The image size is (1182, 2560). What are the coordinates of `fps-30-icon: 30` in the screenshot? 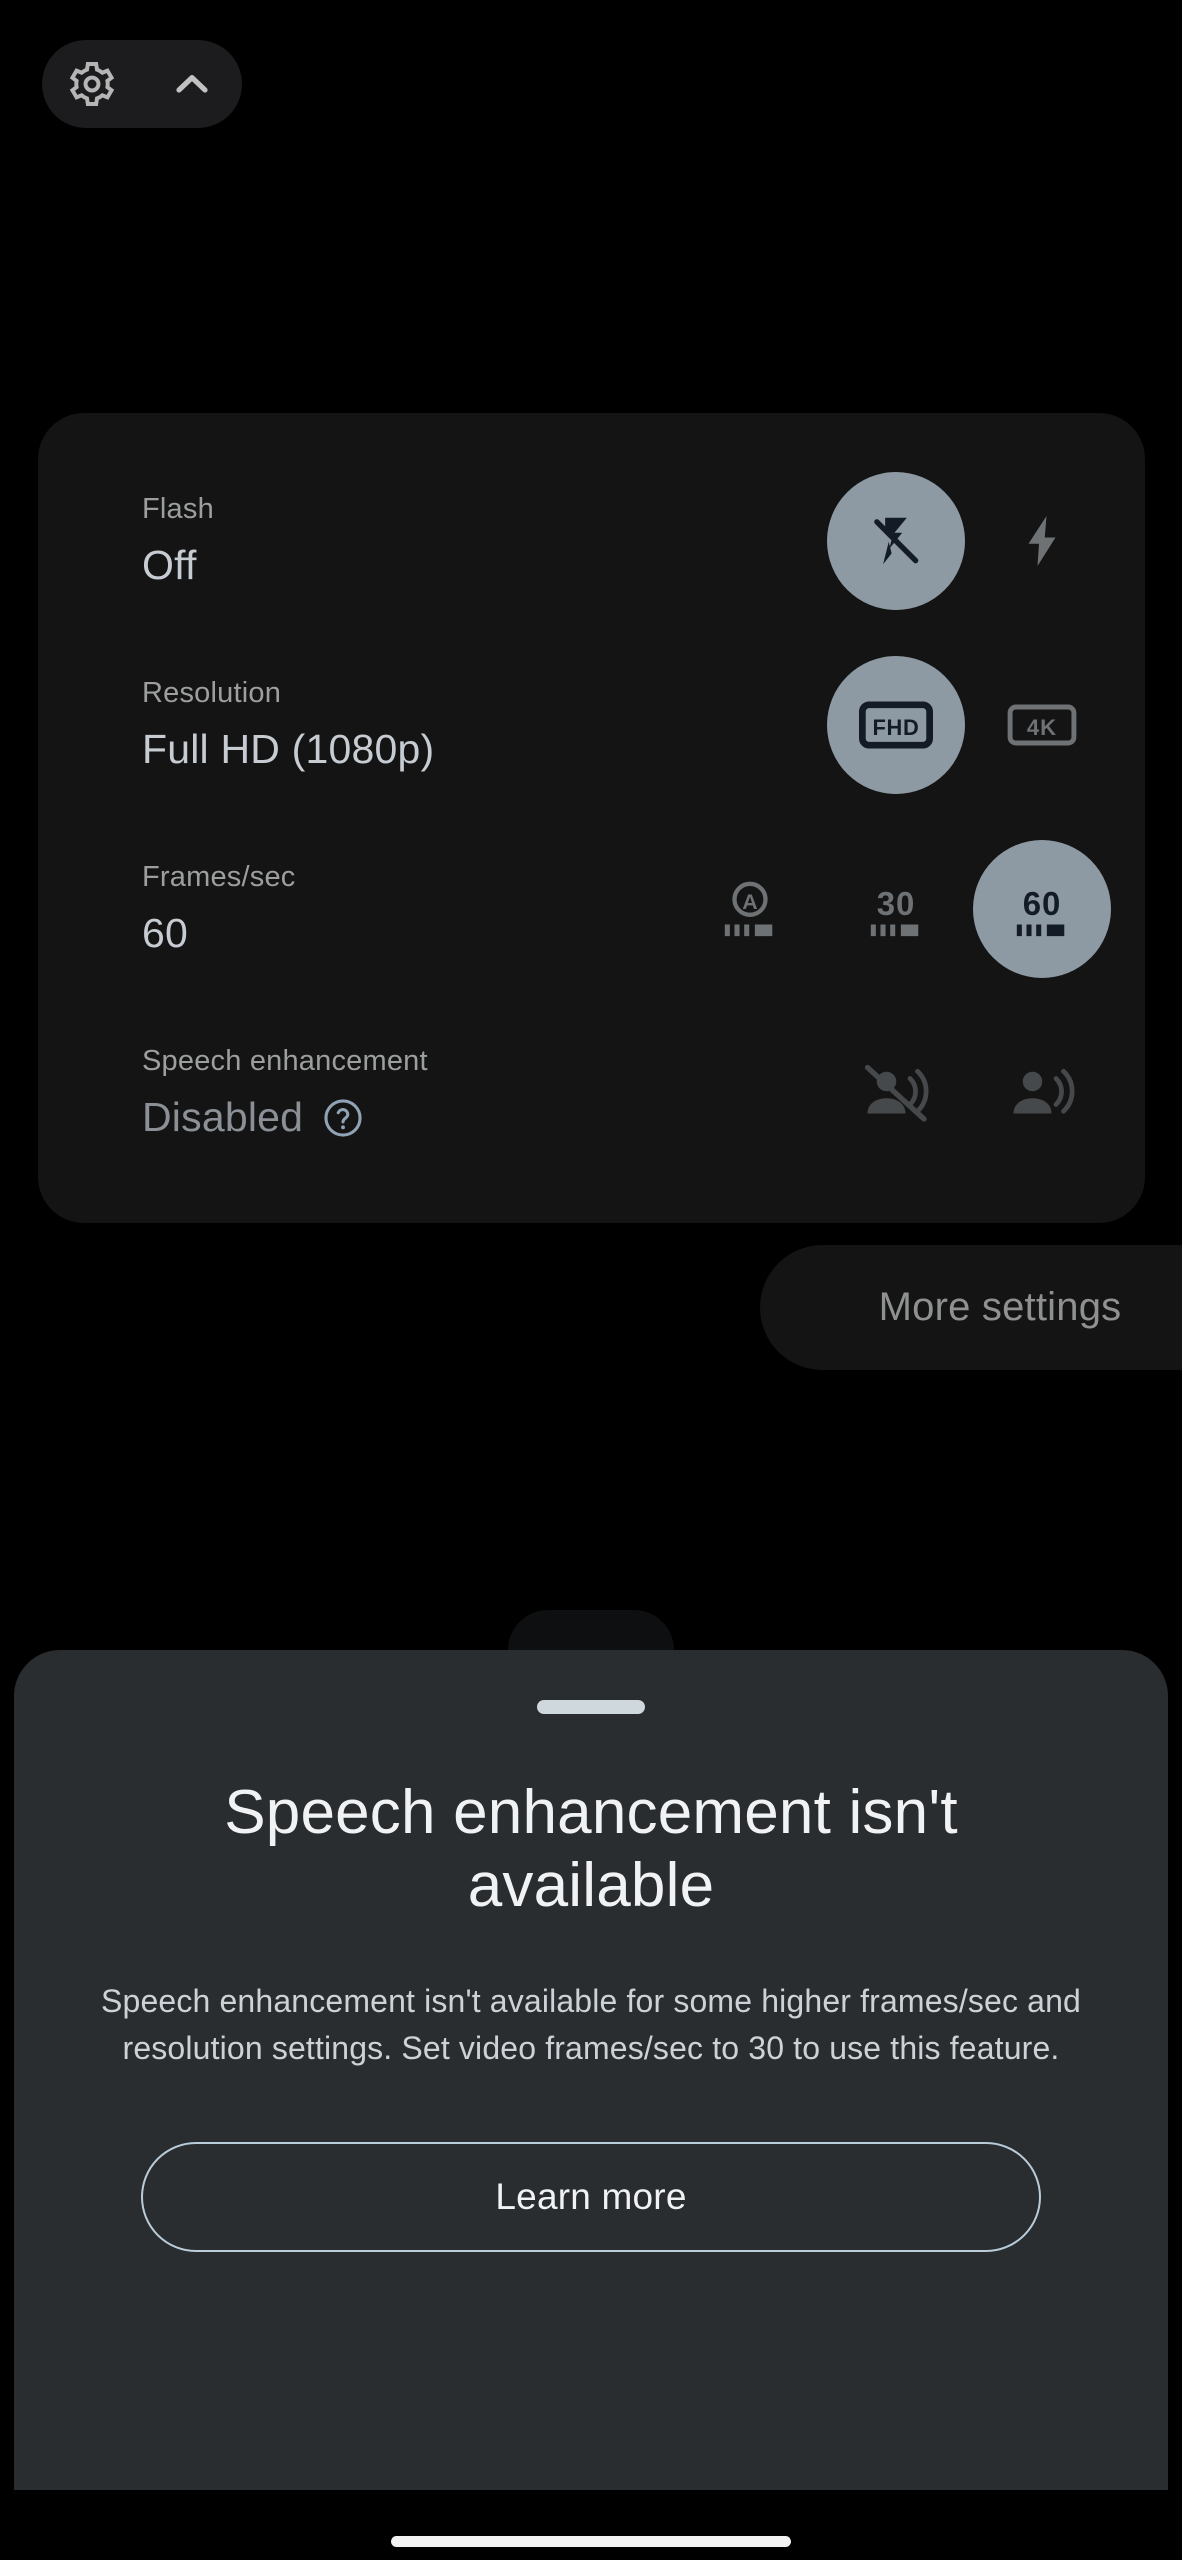 It's located at (896, 909).